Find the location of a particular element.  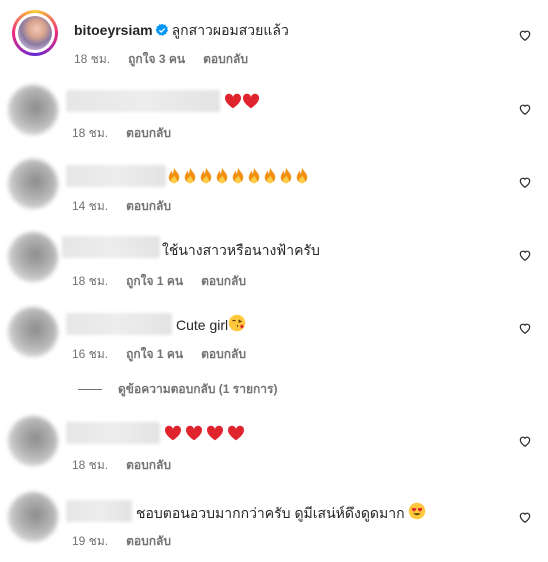

view-replies-button: ดูข้อความตอบกลับ (1 รายการ) is located at coordinates (177, 389).